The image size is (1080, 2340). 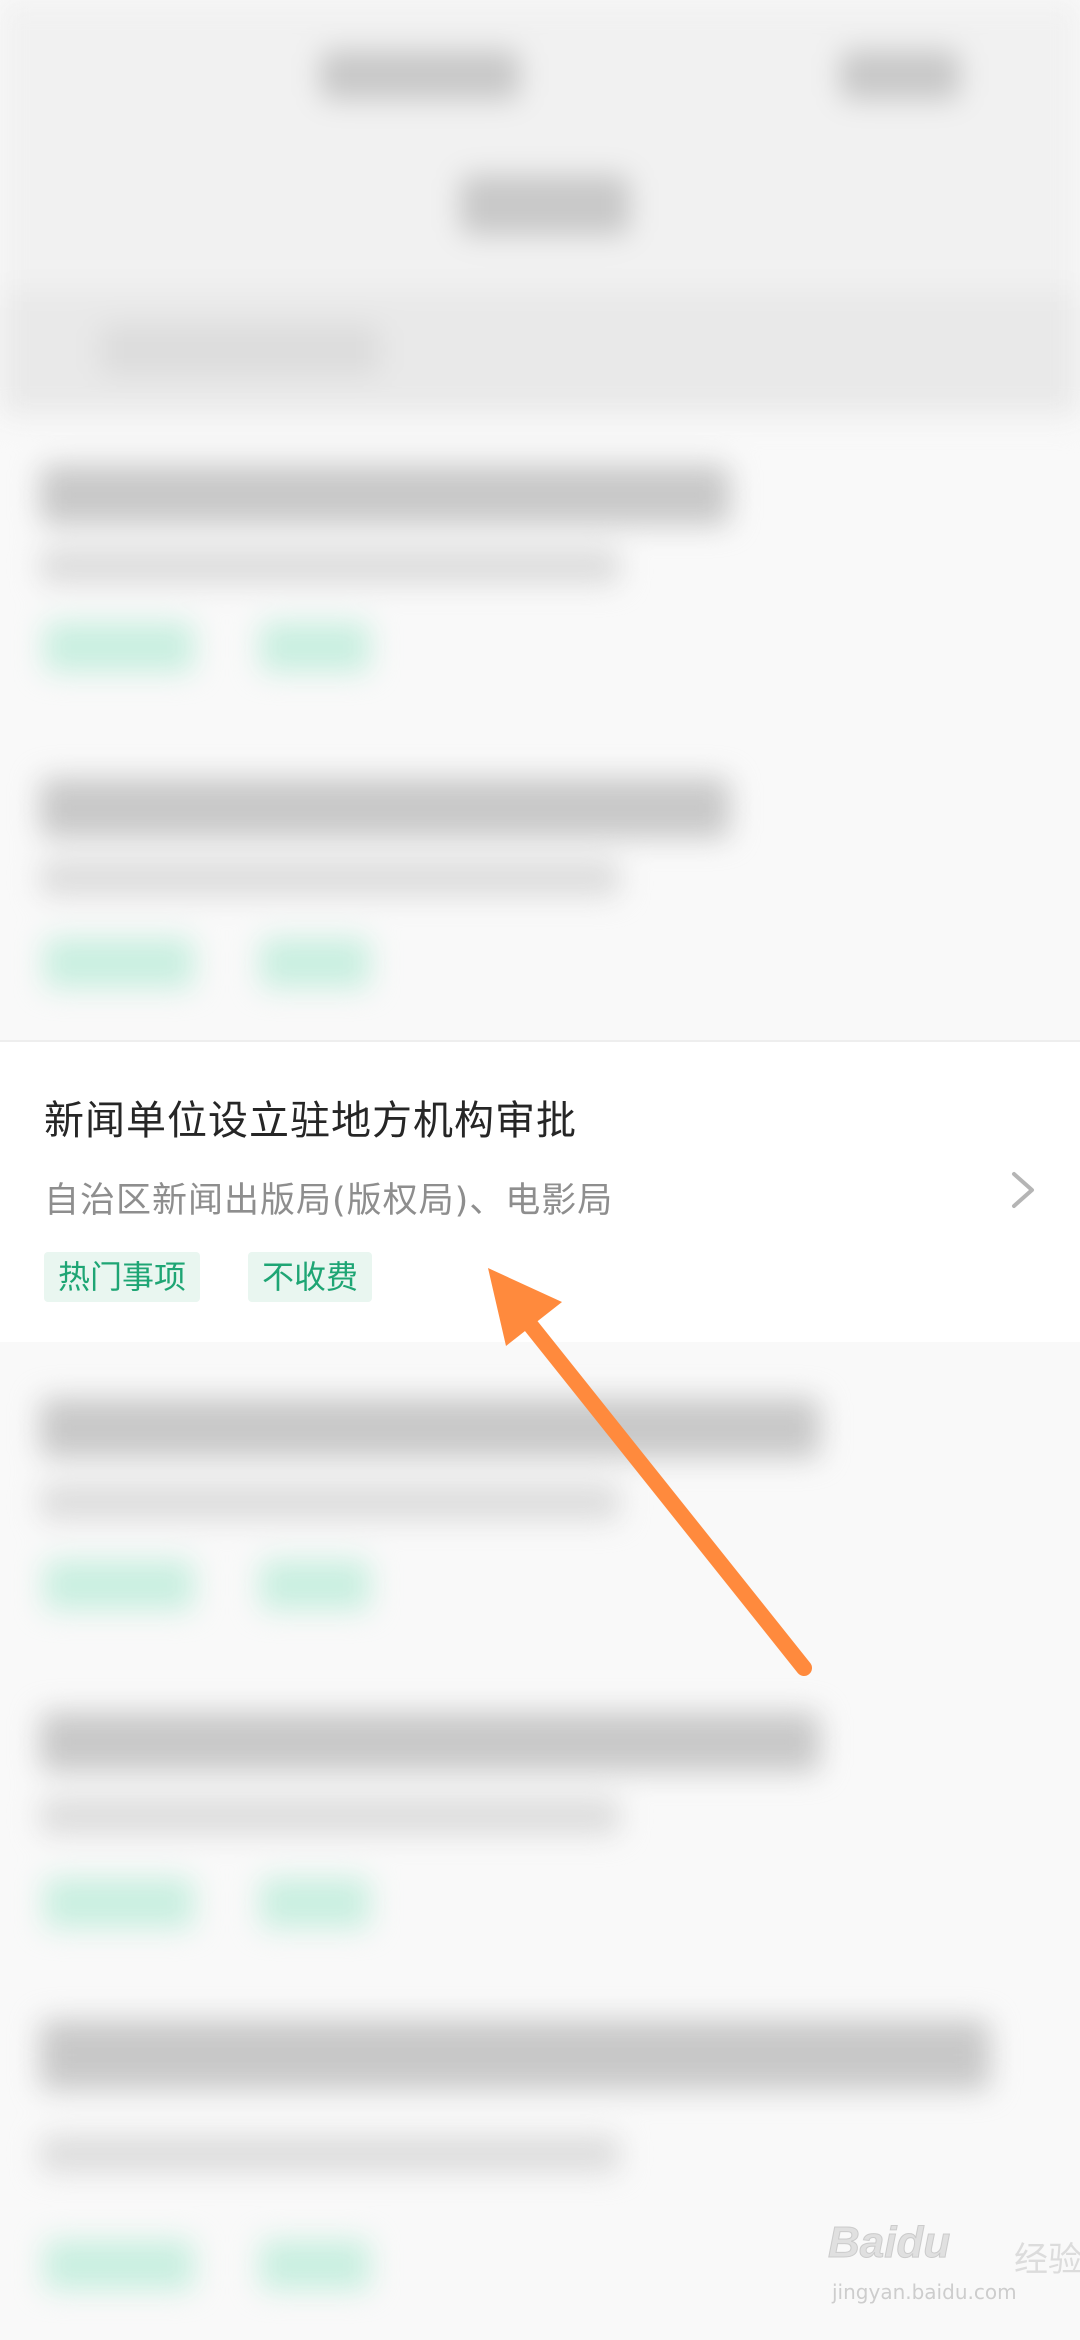 I want to click on chevron-right-icon, so click(x=1023, y=1190).